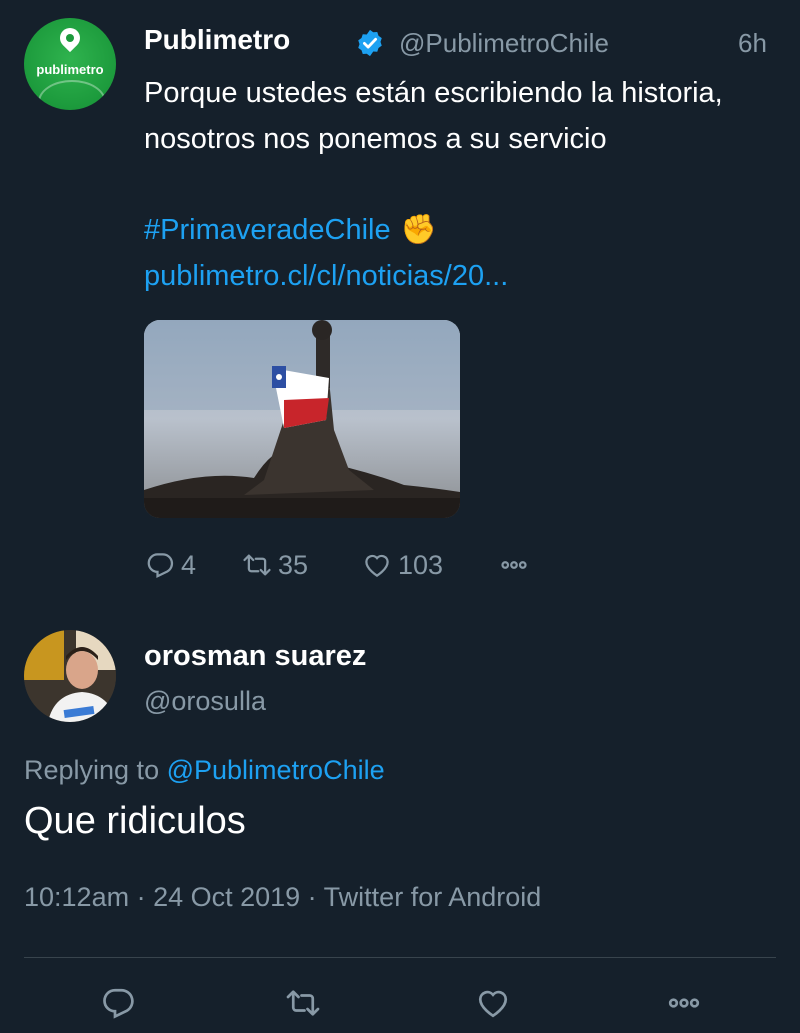 The image size is (800, 1033). What do you see at coordinates (135, 821) in the screenshot?
I see `reply-tweet-text: Que ridiculos` at bounding box center [135, 821].